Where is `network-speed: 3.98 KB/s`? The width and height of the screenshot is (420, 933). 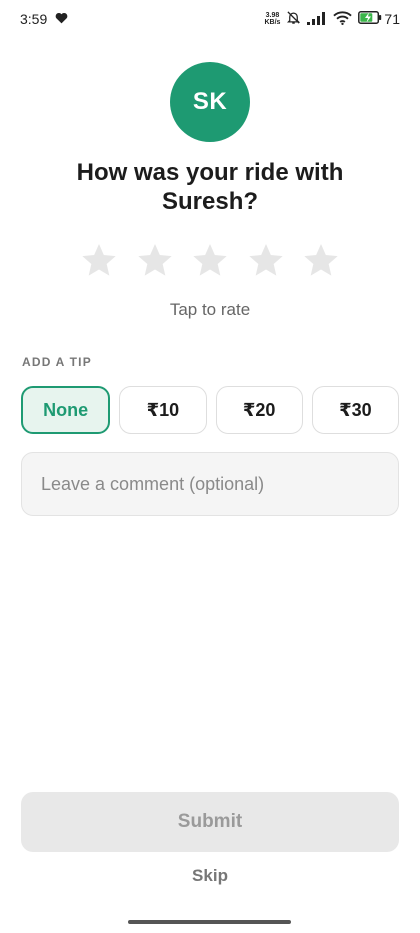
network-speed: 3.98 KB/s is located at coordinates (272, 19).